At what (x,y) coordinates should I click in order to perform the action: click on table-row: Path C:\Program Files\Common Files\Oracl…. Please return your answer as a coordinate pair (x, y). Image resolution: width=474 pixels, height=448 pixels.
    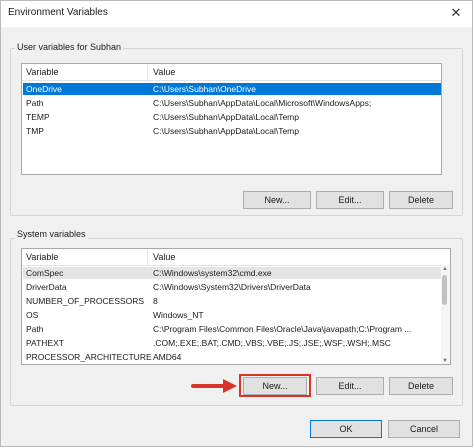
    Looking at the image, I should click on (232, 329).